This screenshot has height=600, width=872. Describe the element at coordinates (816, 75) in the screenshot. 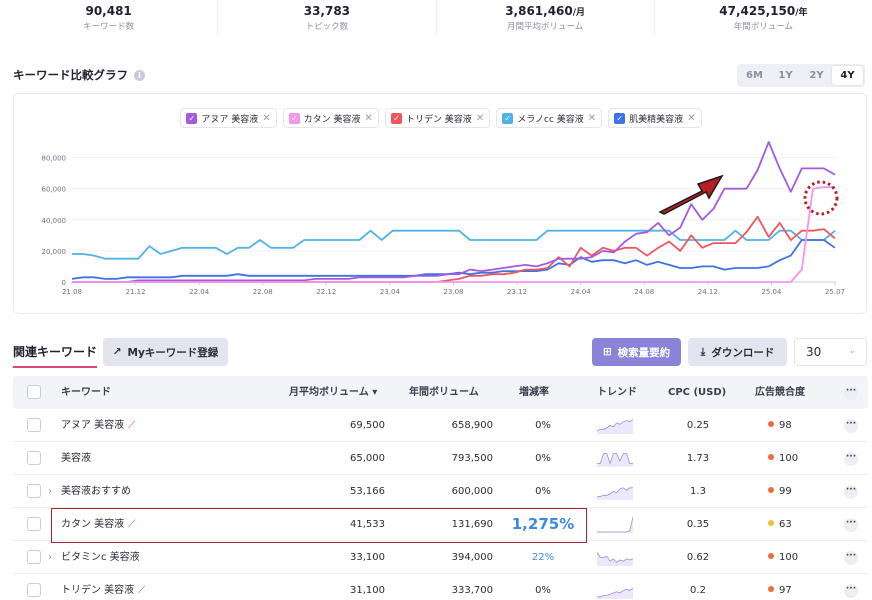

I see `range-tab-2y: 2Y` at that location.